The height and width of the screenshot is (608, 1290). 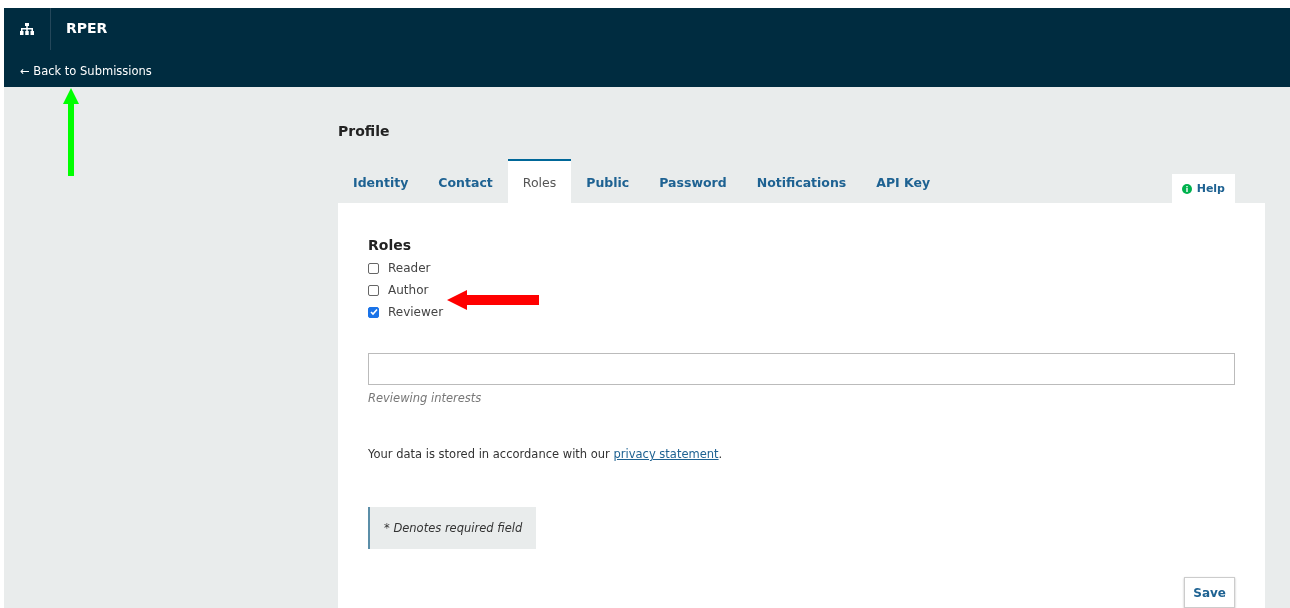 I want to click on checkbox-label: Reviewer, so click(x=416, y=312).